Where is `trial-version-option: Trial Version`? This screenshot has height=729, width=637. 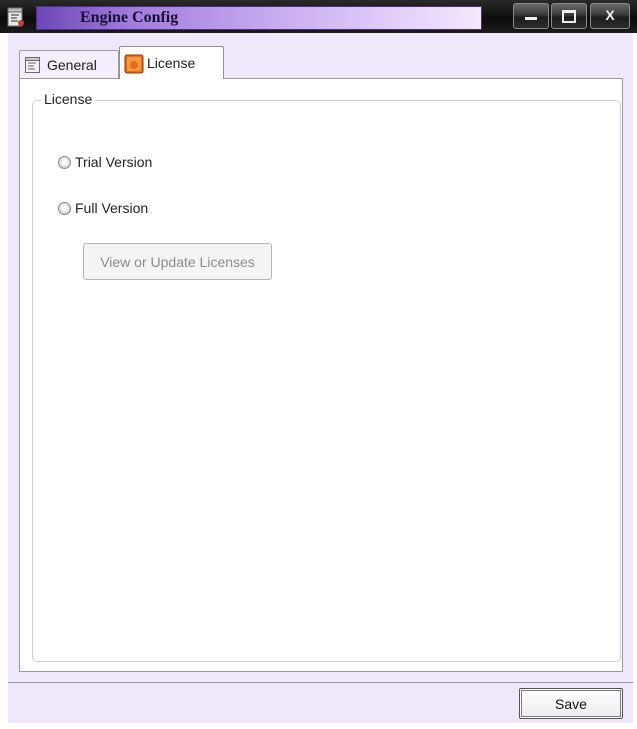
trial-version-option: Trial Version is located at coordinates (105, 162).